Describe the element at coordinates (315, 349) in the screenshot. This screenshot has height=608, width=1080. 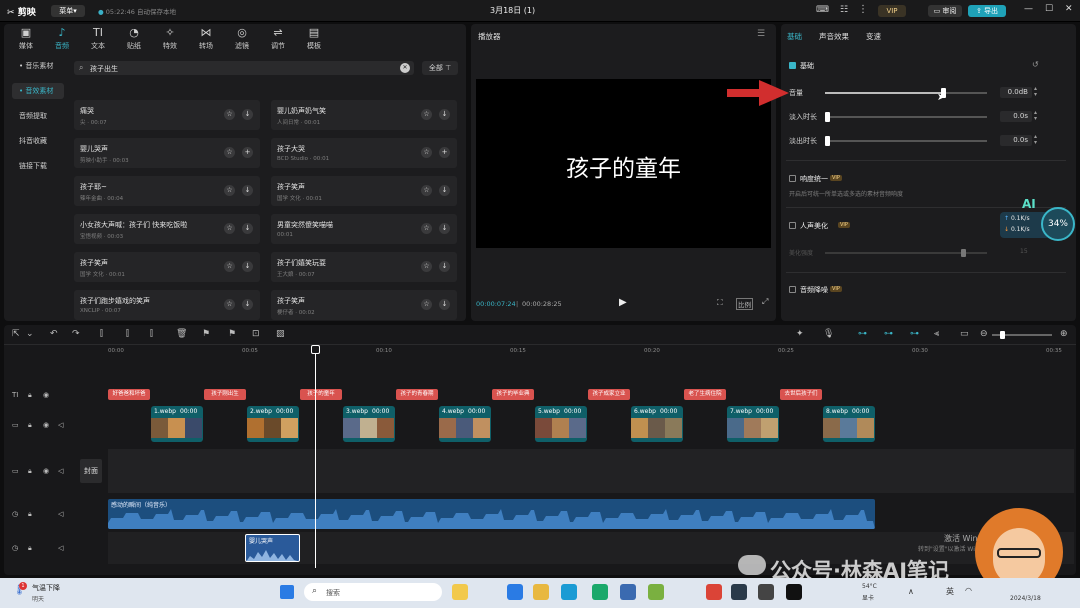
I see `playhead-handle` at that location.